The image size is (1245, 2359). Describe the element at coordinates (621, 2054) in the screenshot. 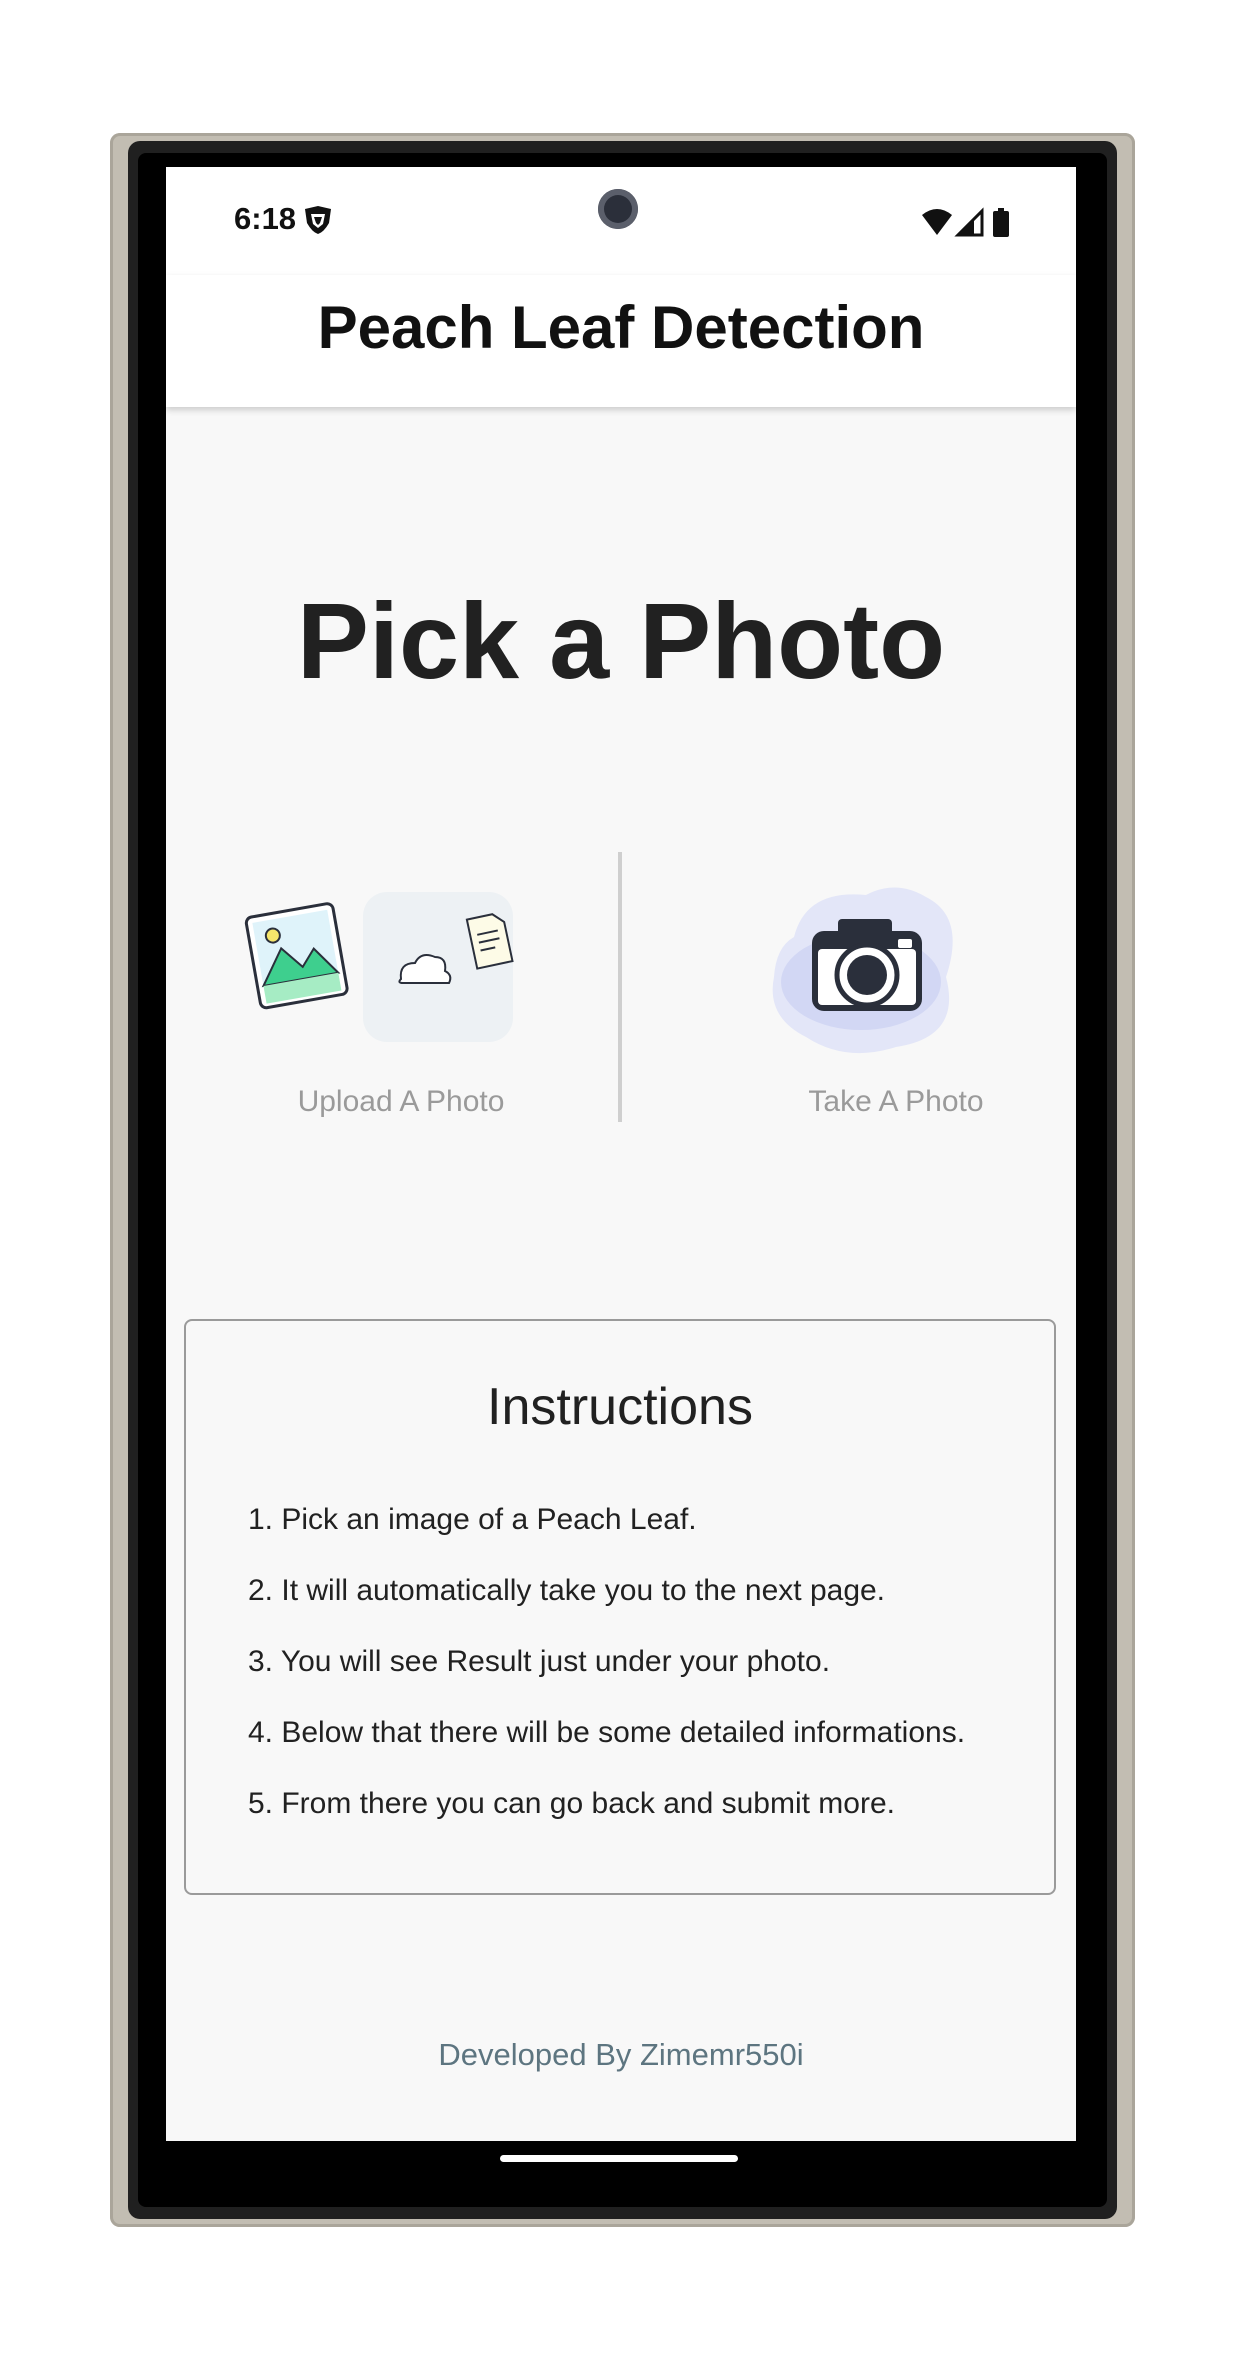

I see `footer-credit: Developed By Zimemr550i` at that location.